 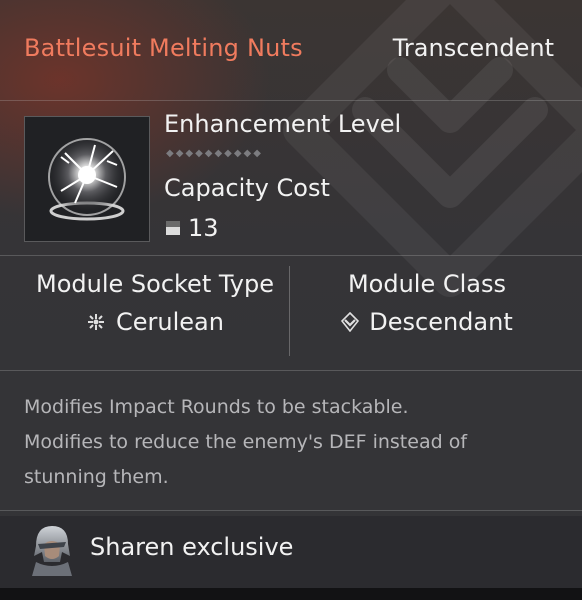 What do you see at coordinates (427, 284) in the screenshot?
I see `module-class-label: Module Class` at bounding box center [427, 284].